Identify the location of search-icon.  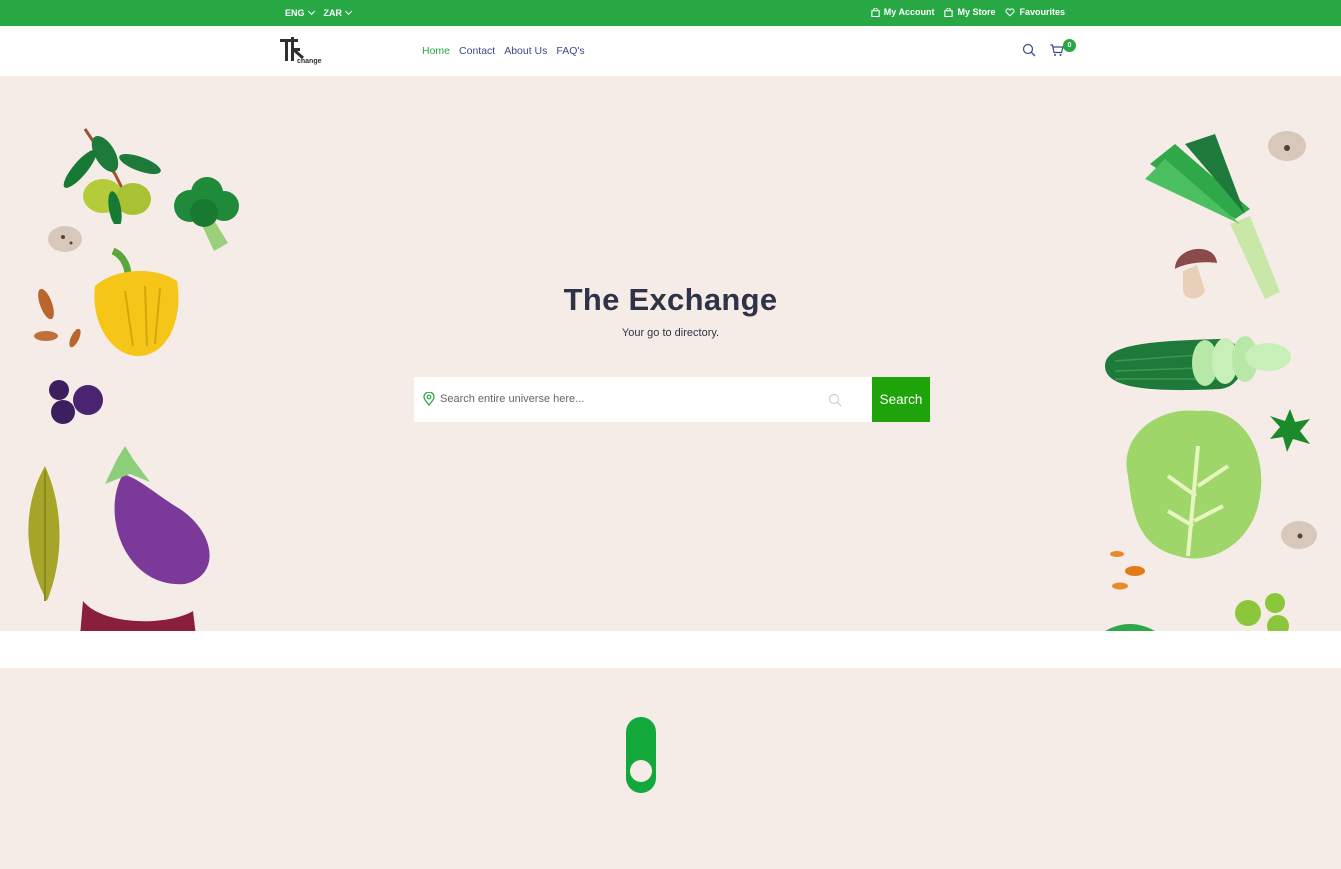
(1029, 52).